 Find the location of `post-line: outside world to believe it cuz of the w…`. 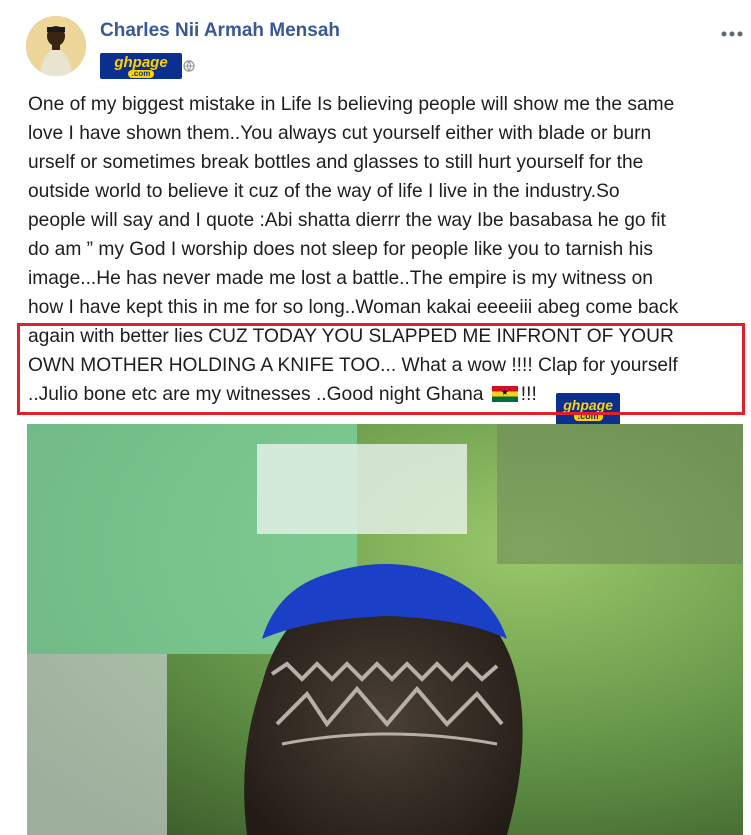

post-line: outside world to believe it cuz of the w… is located at coordinates (324, 191).